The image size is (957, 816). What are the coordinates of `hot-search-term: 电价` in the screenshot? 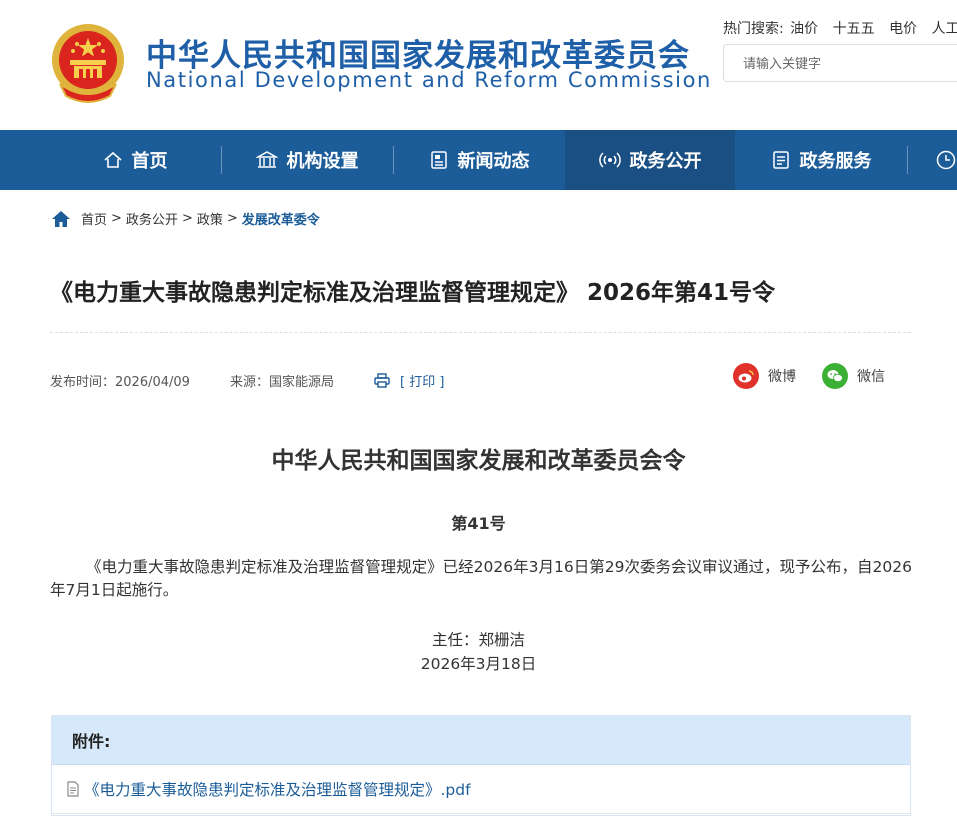 It's located at (903, 29).